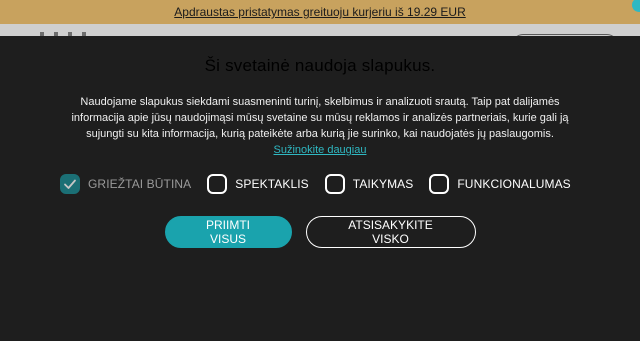  I want to click on checkbox-functionality: FUNKCIONALUMAS, so click(500, 184).